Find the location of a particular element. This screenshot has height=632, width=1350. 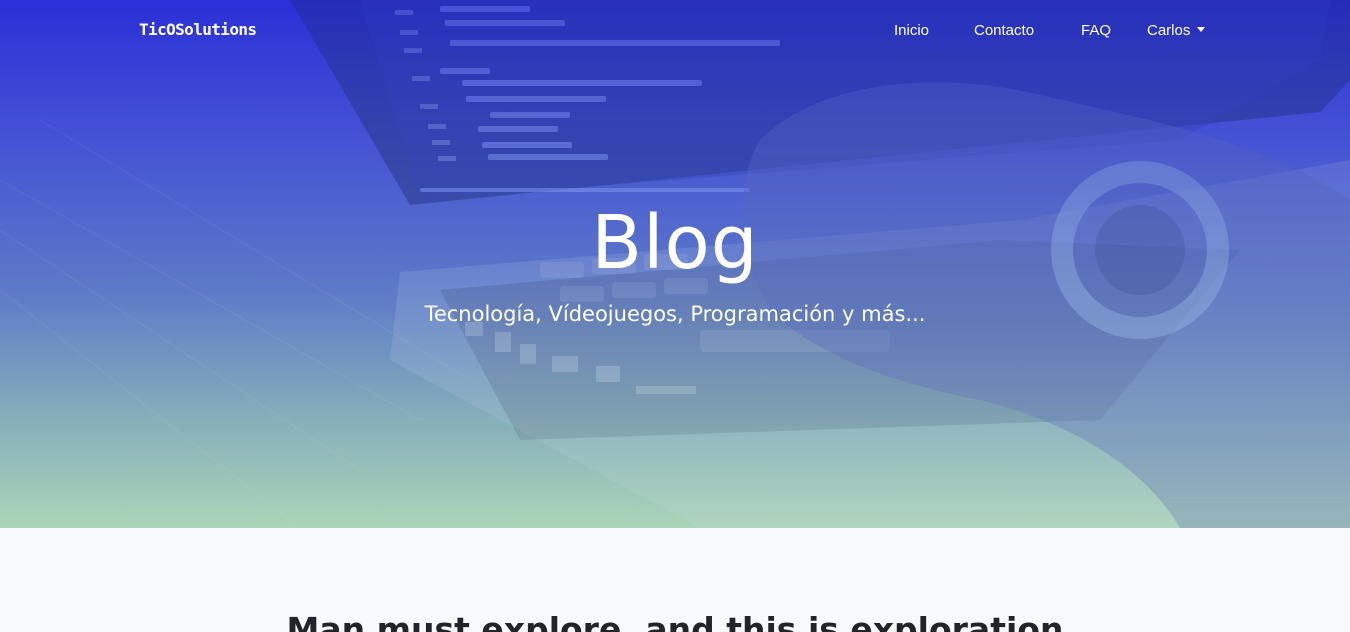

user-dropdown: Carlos is located at coordinates (1176, 30).